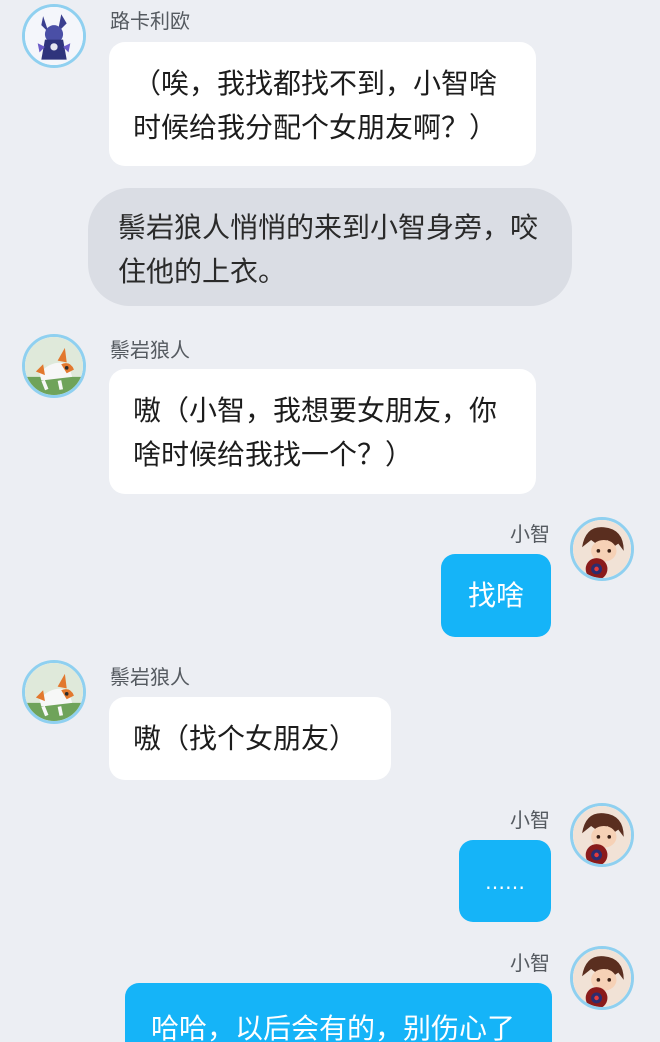 The image size is (660, 1042). I want to click on message-bubble: 嗷（找个女朋友）, so click(250, 738).